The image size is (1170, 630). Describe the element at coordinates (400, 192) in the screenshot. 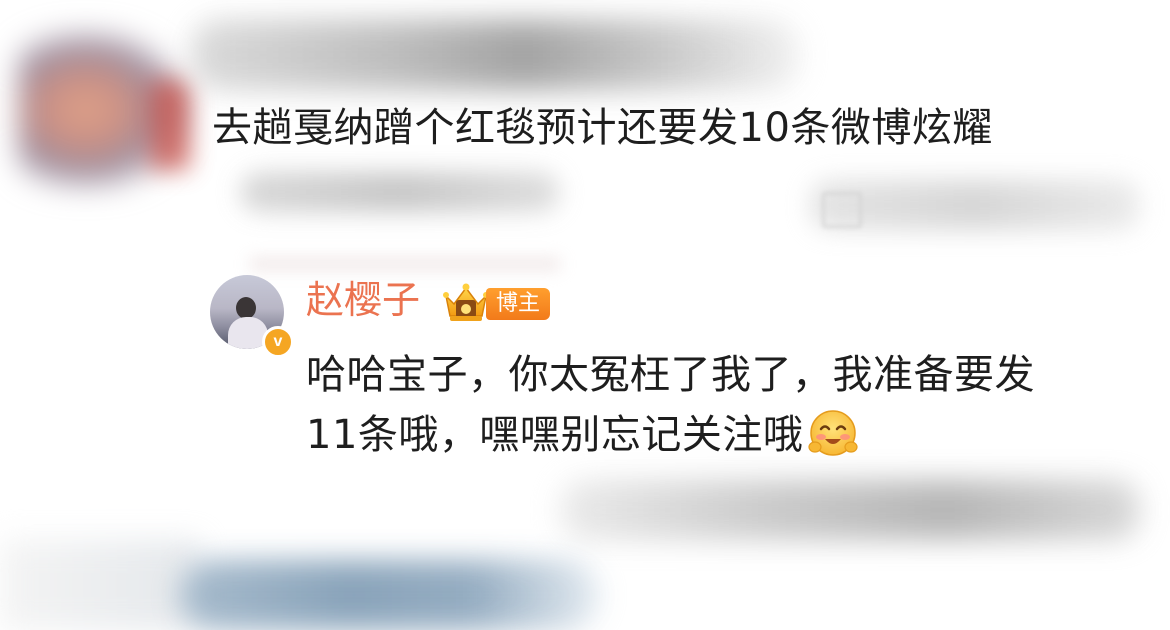

I see `blurred-comment-meta` at that location.